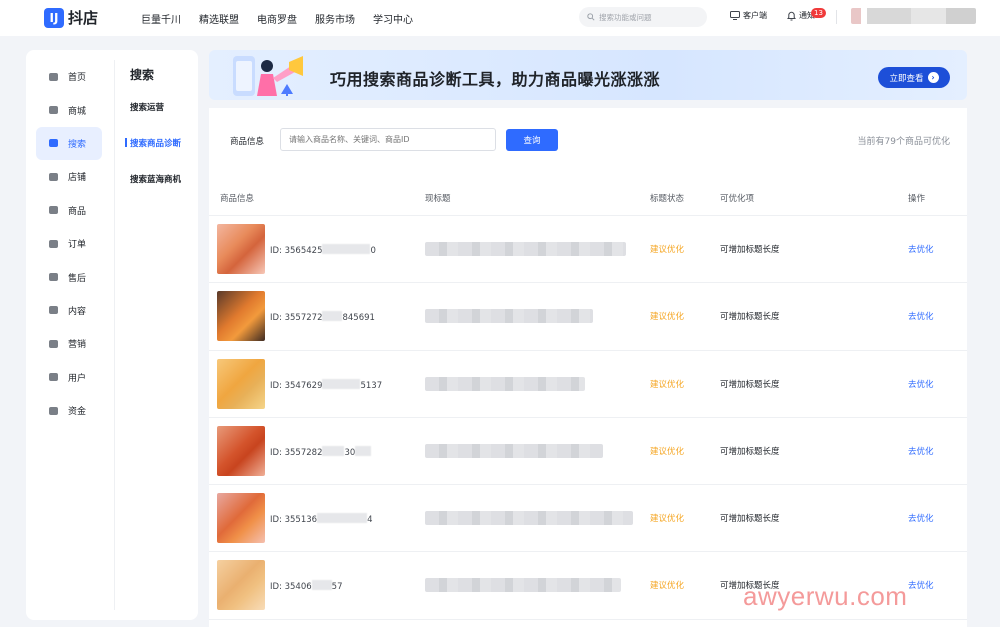 This screenshot has width=1000, height=627. What do you see at coordinates (77, 378) in the screenshot?
I see `sidebar-item-label: 用户` at bounding box center [77, 378].